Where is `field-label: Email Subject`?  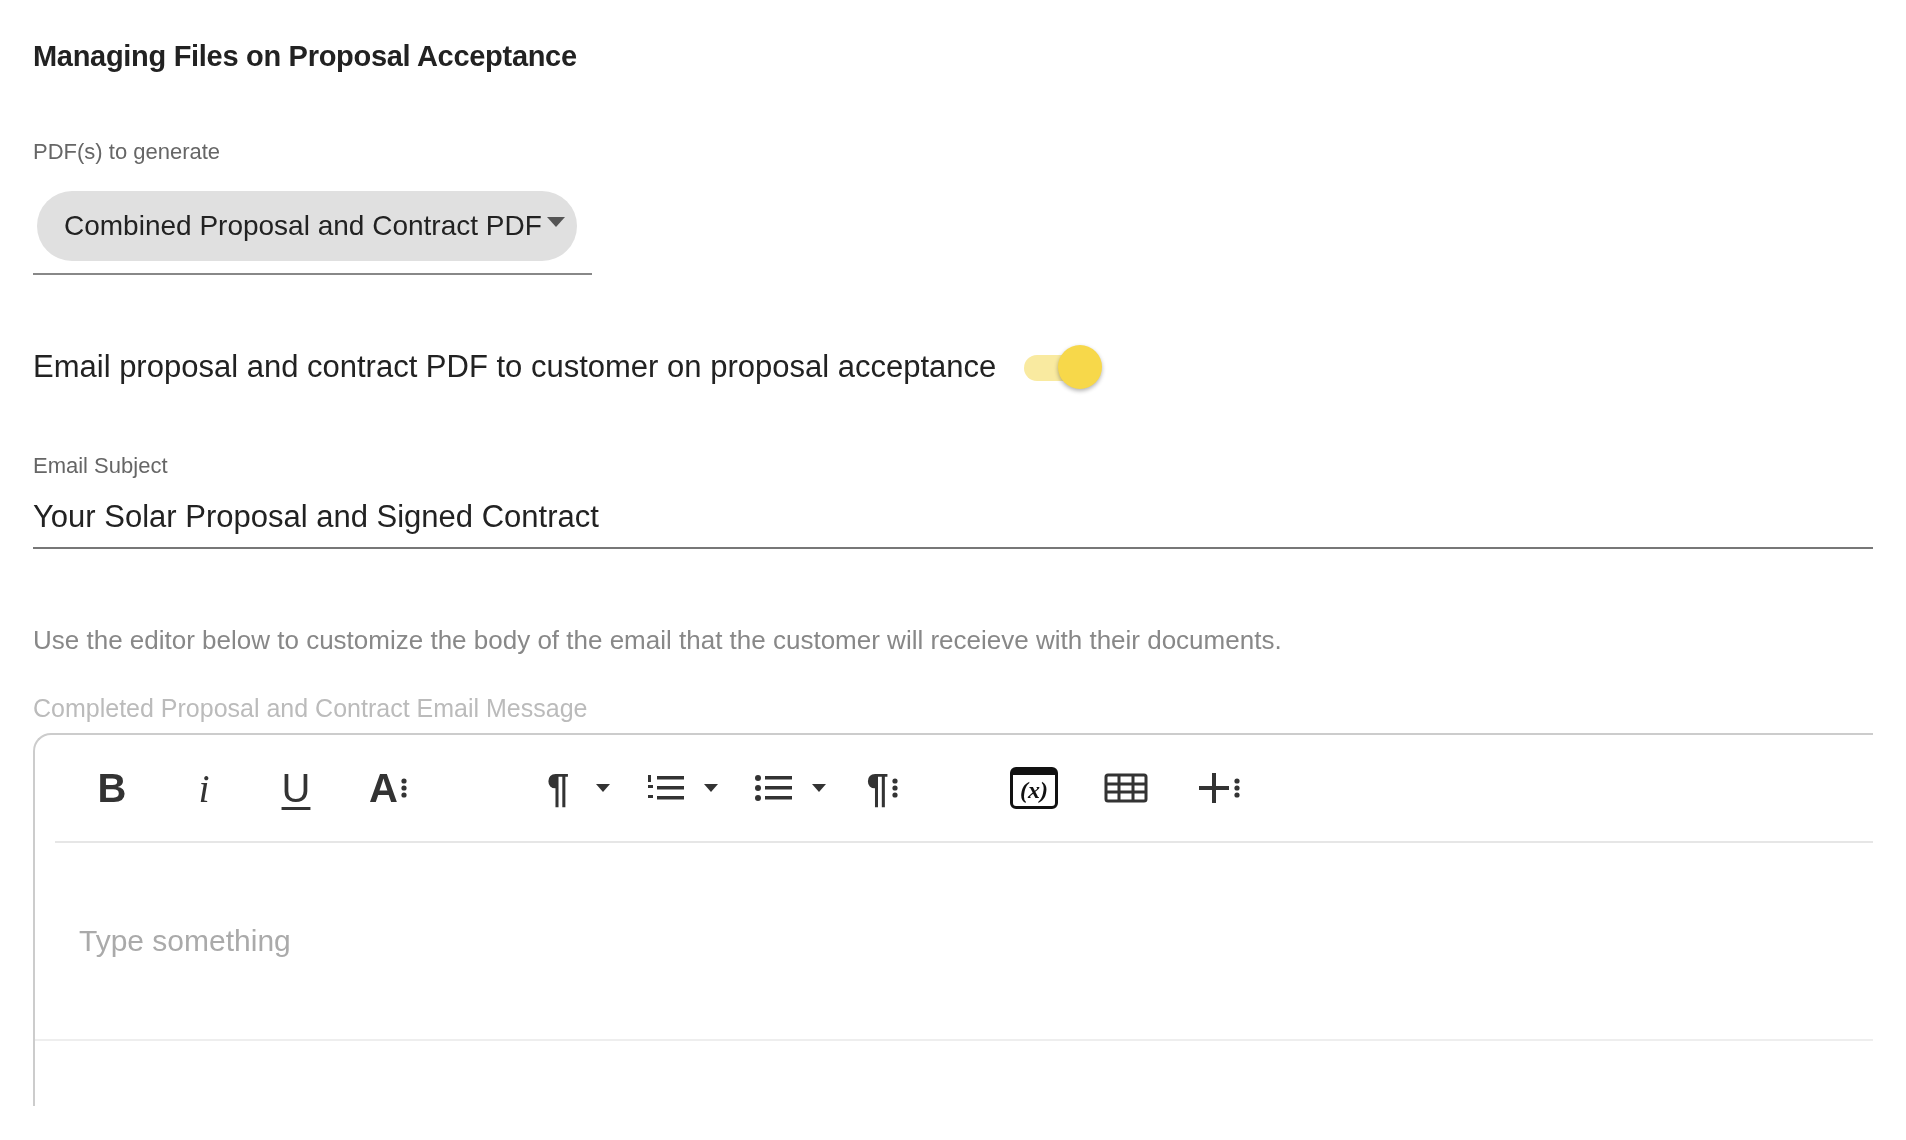
field-label: Email Subject is located at coordinates (101, 466).